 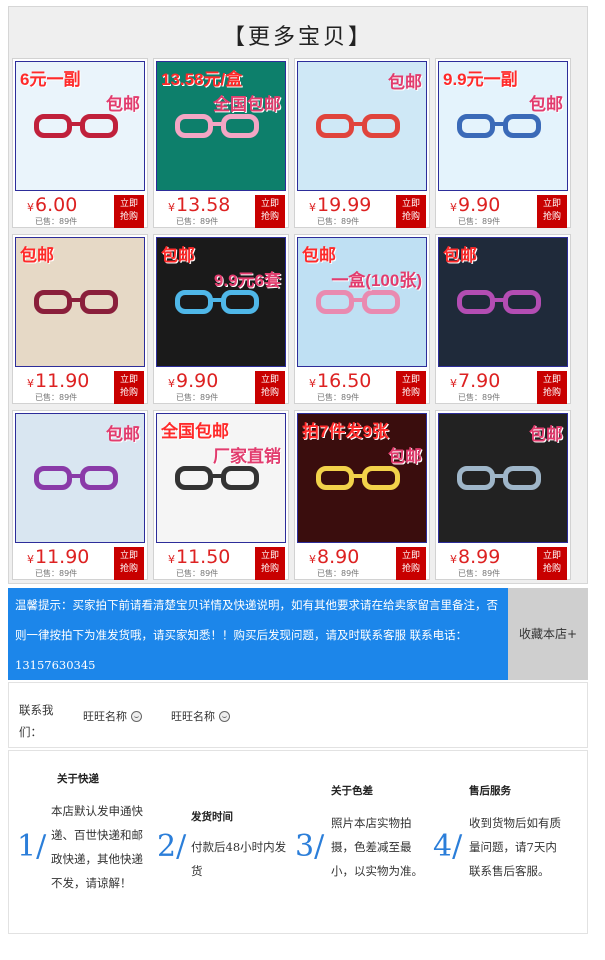 I want to click on price-row: ¥19.99 已售：89件 立即 抢购, so click(x=362, y=210).